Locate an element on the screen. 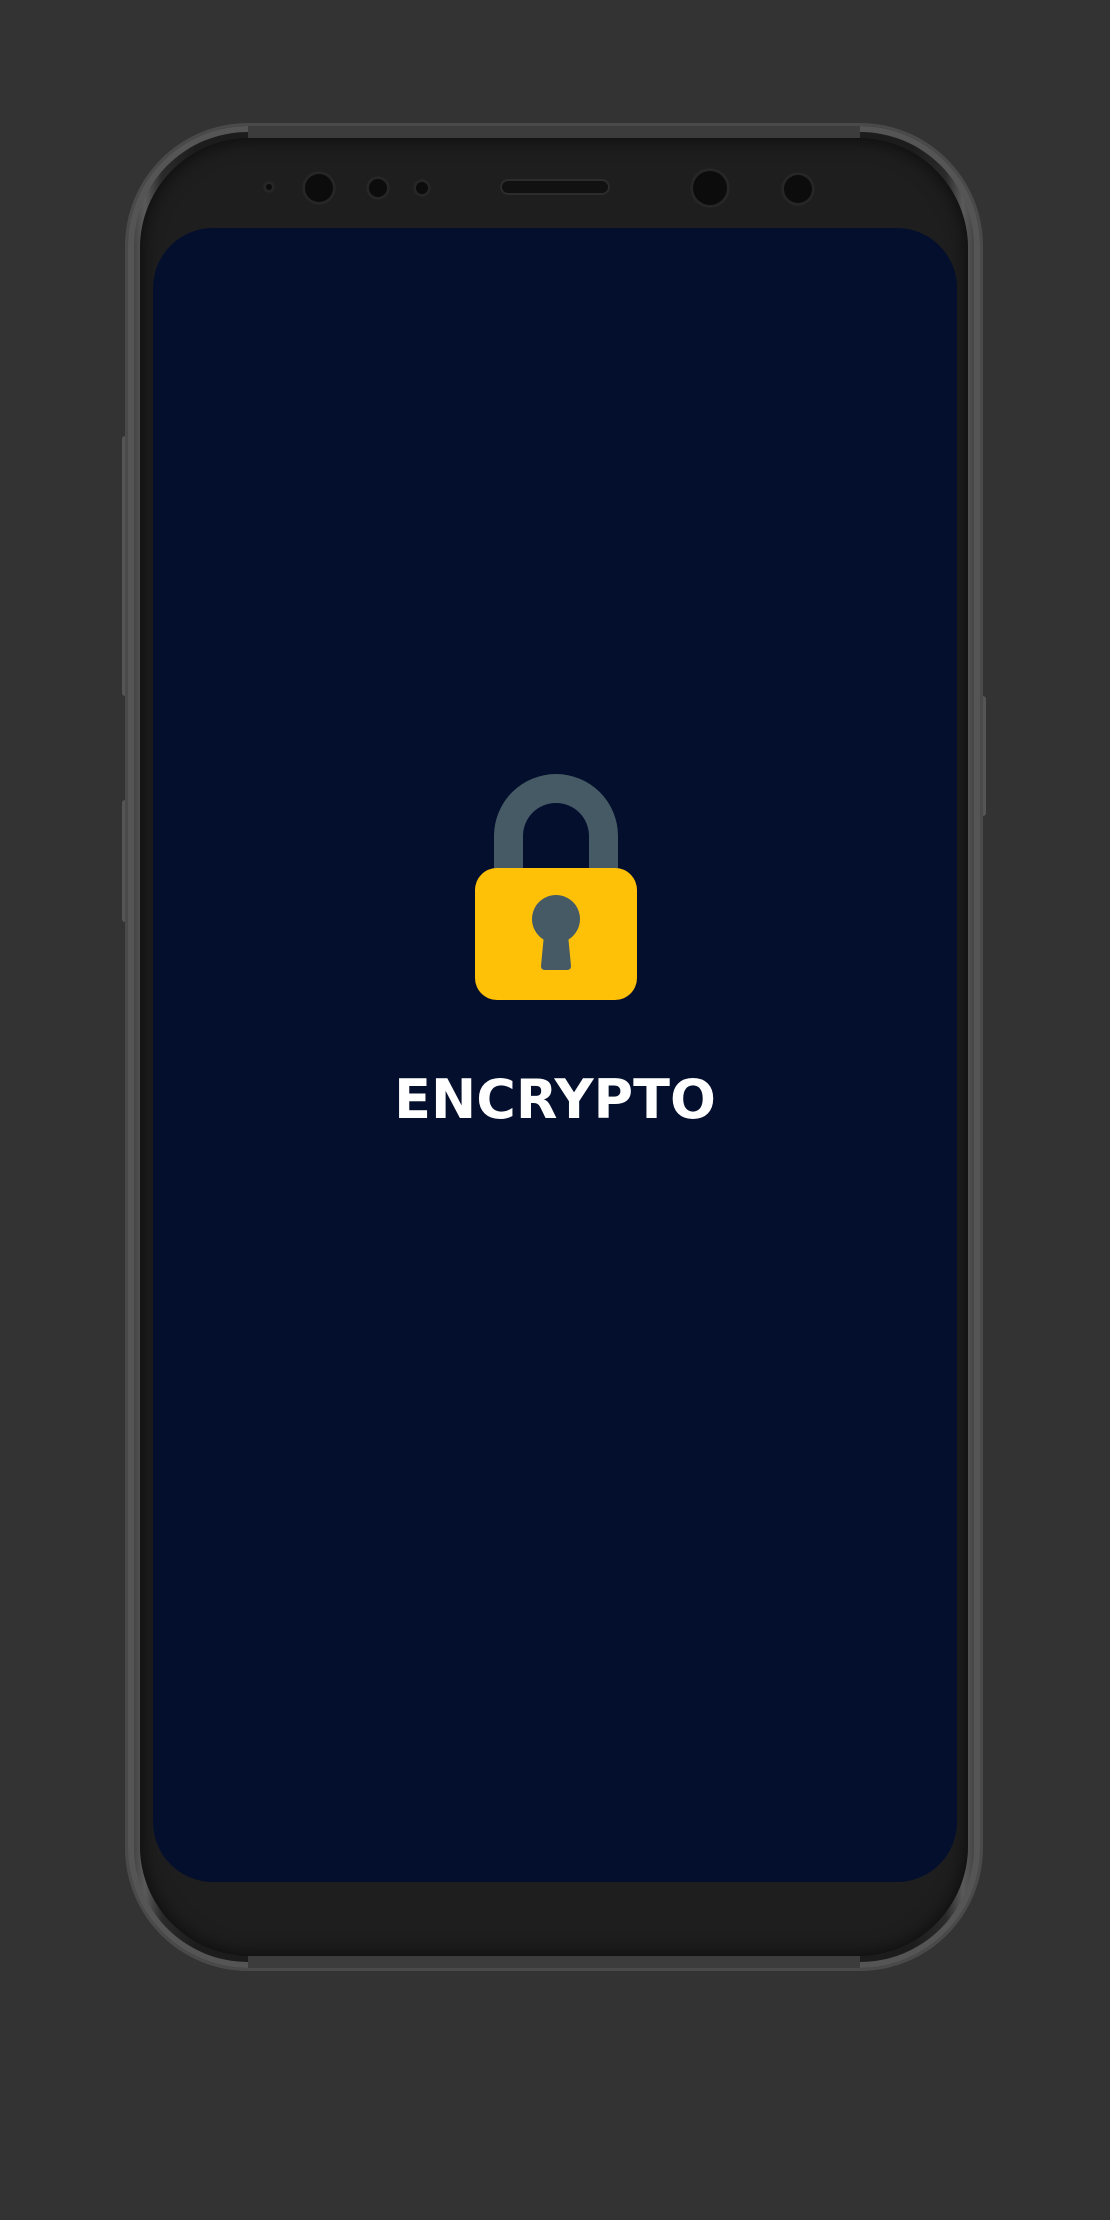 This screenshot has height=2220, width=1110. padlock-icon is located at coordinates (556, 887).